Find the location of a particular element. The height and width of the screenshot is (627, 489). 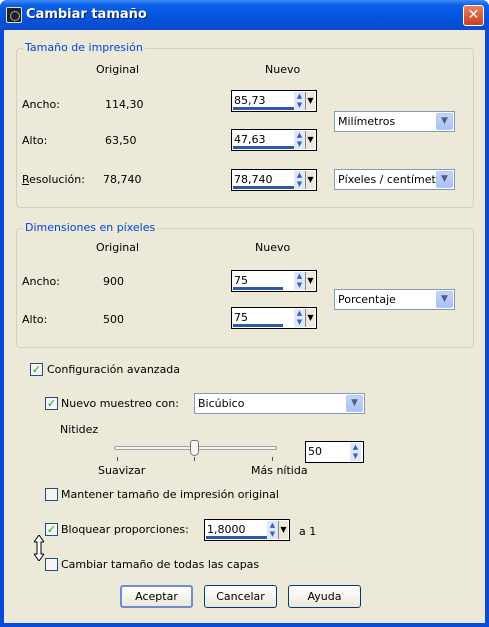

window-title: Cambiar tamaño is located at coordinates (86, 14).